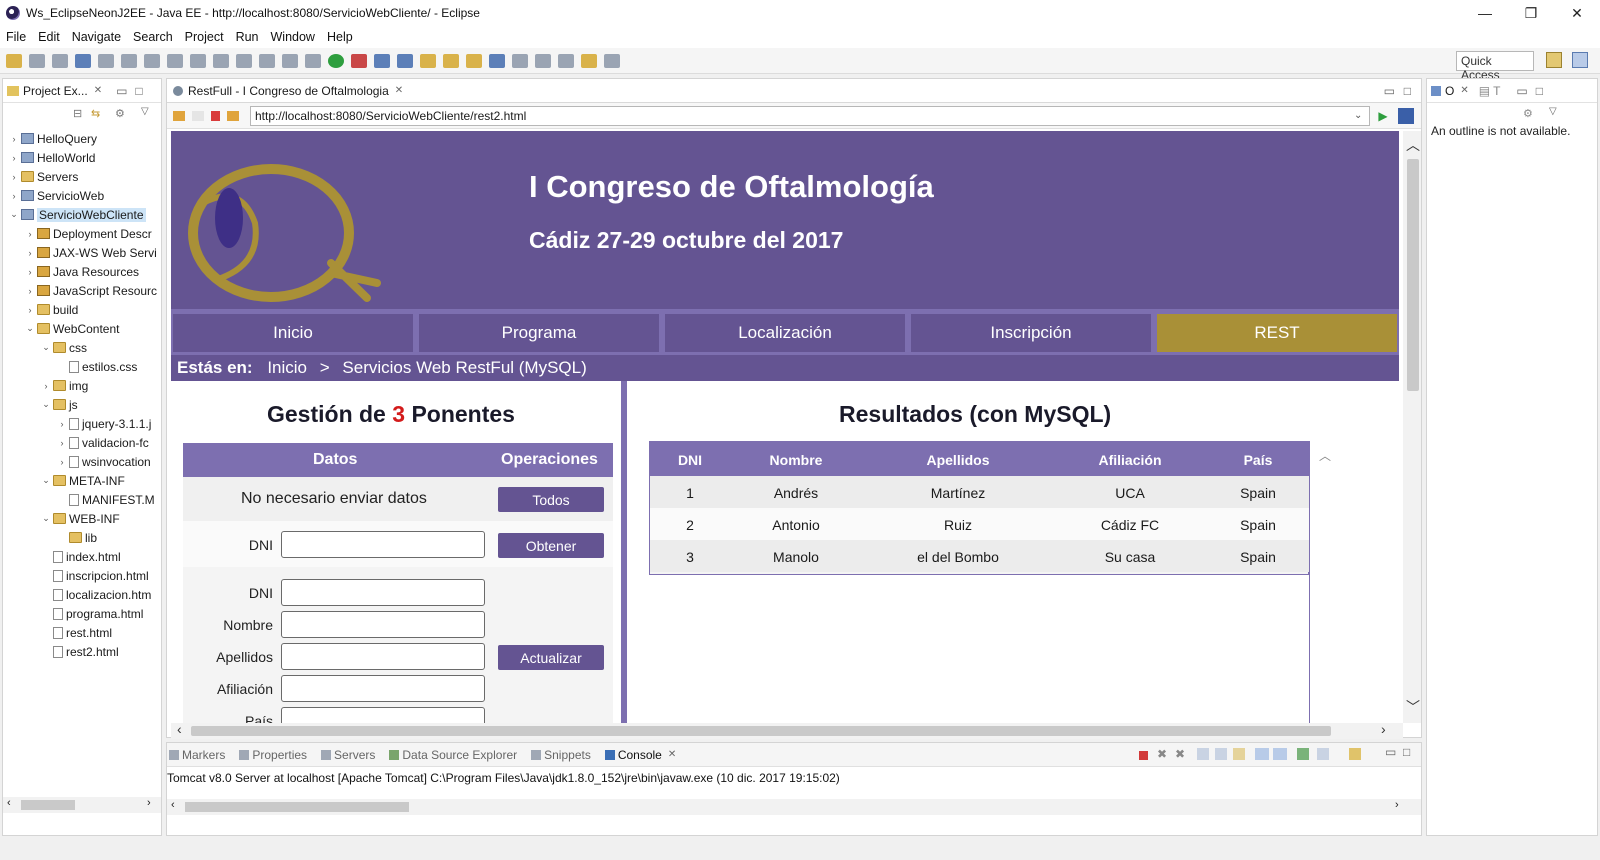 The image size is (1600, 860). Describe the element at coordinates (1390, 752) in the screenshot. I see `minimize-view-icon: ▭` at that location.